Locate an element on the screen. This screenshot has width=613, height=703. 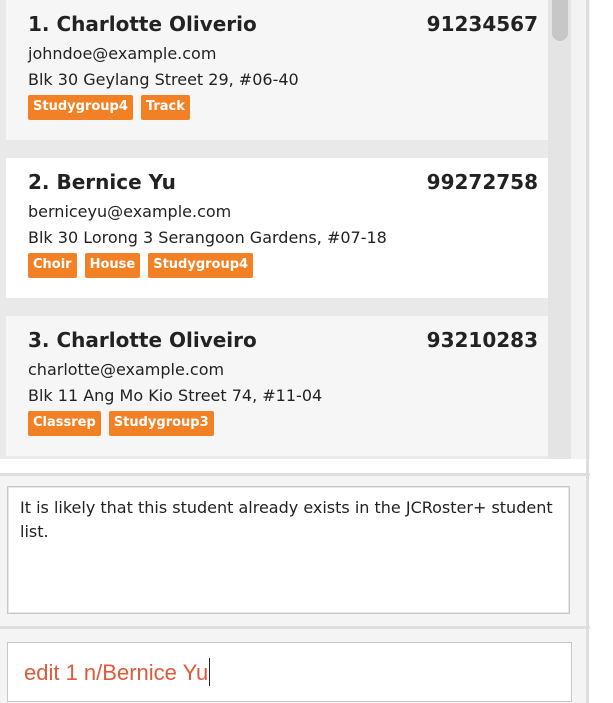
command-input-text: edit 1 n/Bernice Yu is located at coordinates (117, 672).